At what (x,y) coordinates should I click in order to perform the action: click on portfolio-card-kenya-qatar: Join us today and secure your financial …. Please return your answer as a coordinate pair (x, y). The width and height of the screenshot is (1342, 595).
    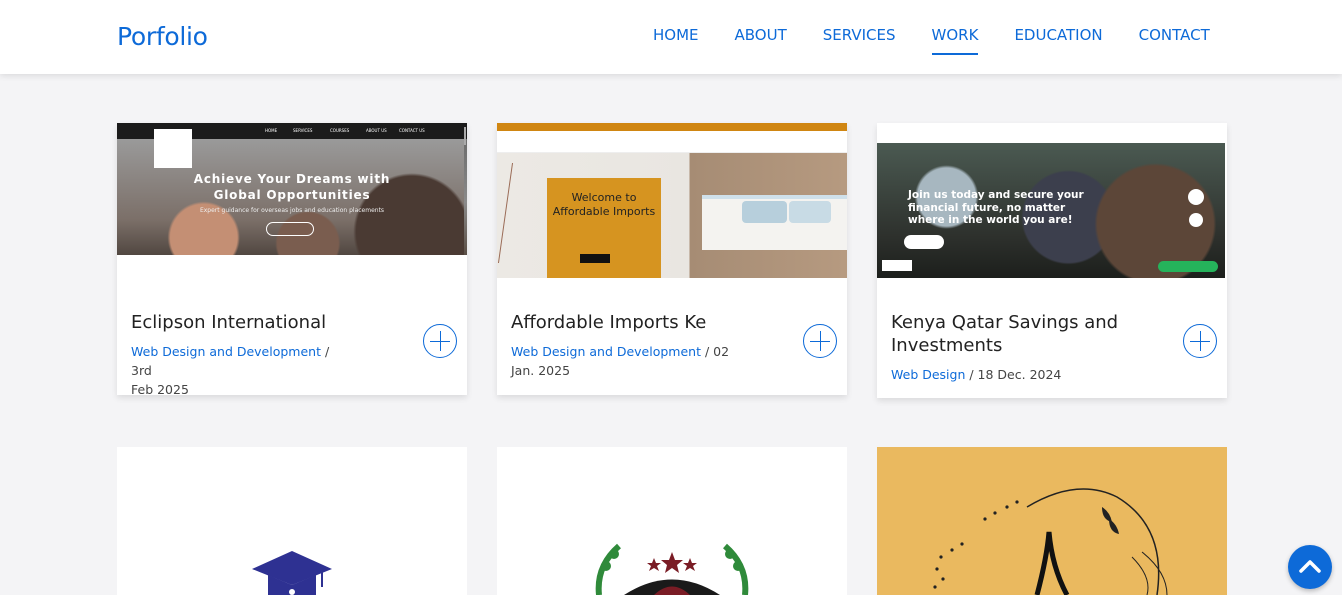
    Looking at the image, I should click on (1052, 260).